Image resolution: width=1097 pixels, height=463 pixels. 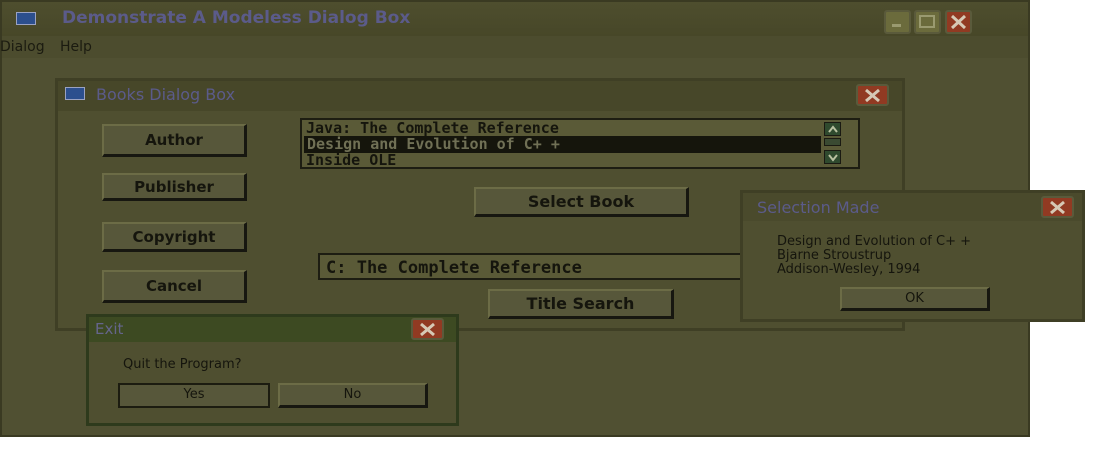 I want to click on close-button, so click(x=958, y=22).